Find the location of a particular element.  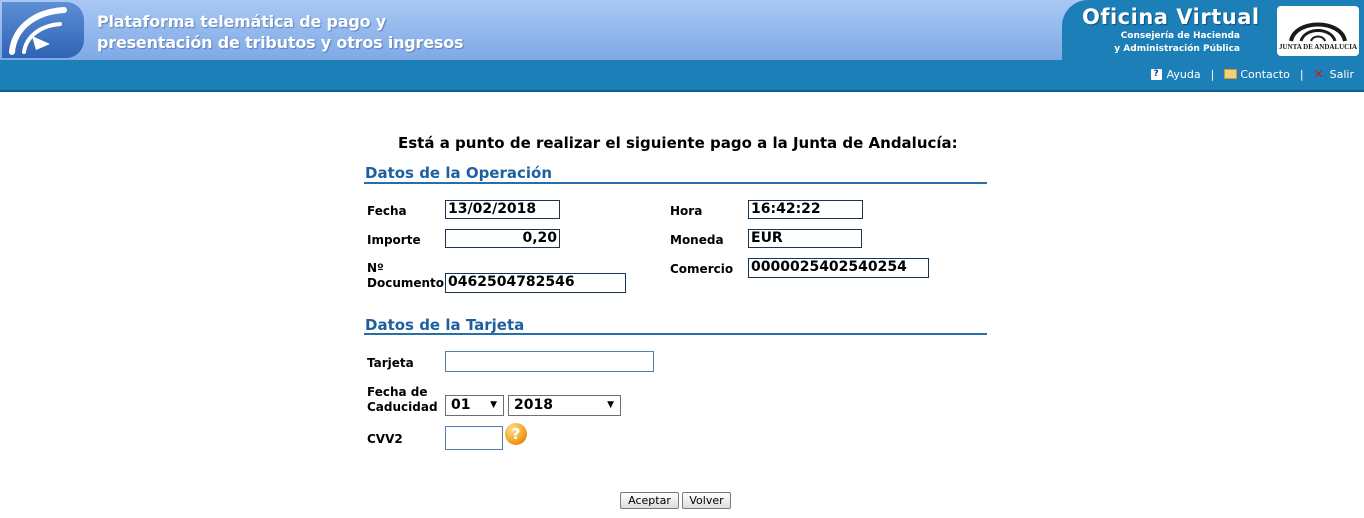

office-subtitle-line2: y Administración Pública is located at coordinates (1177, 49).